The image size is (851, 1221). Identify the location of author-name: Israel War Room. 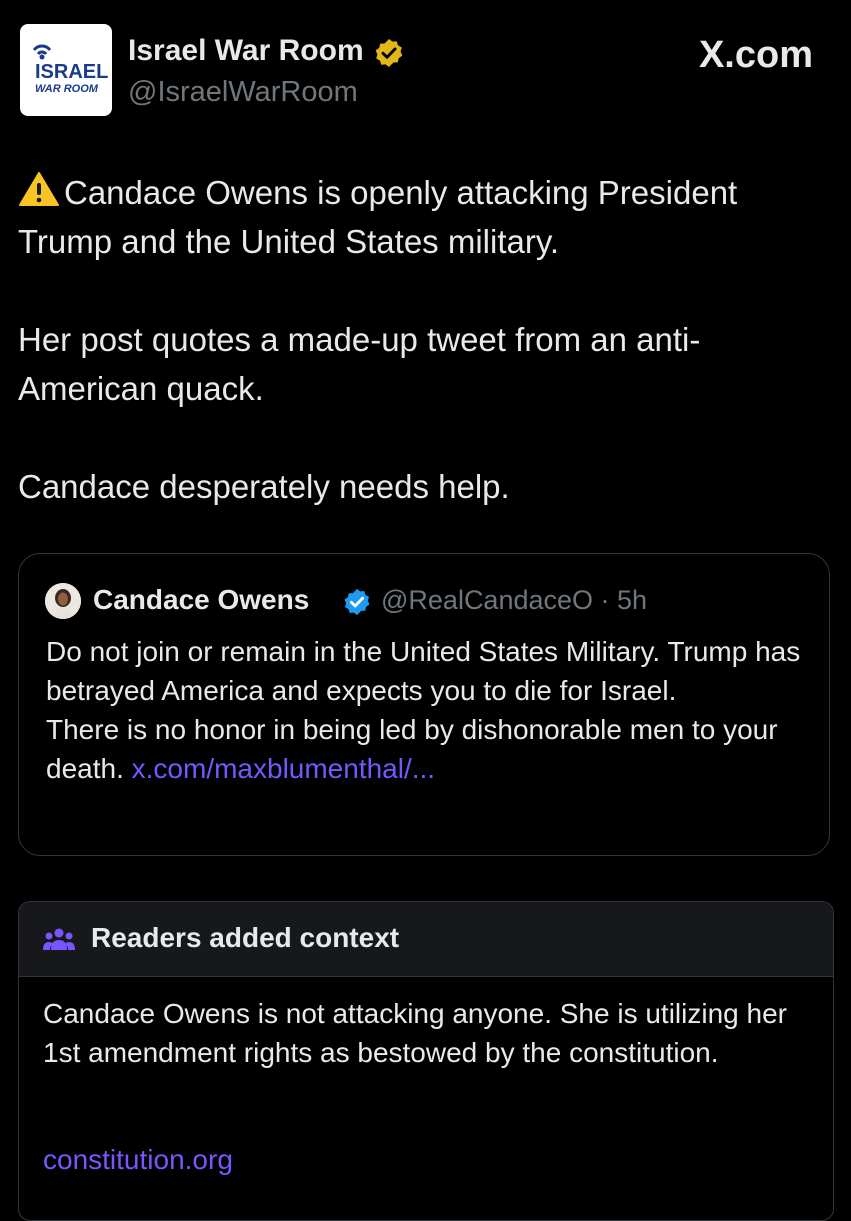
(246, 51).